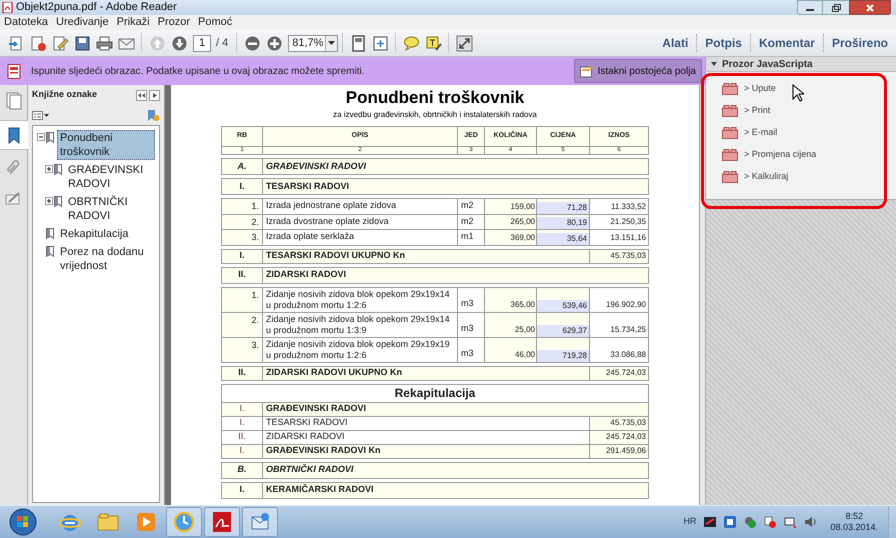  I want to click on mouse-pointer-icon, so click(798, 93).